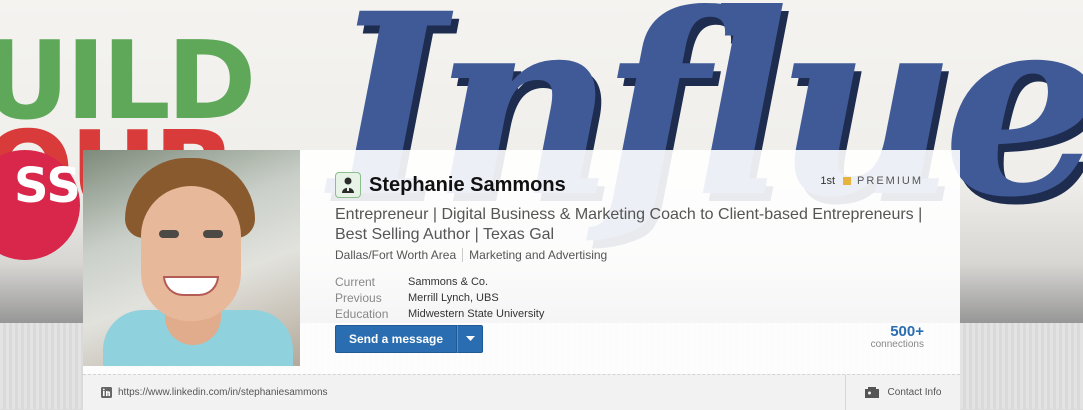 The image size is (1083, 410). Describe the element at coordinates (106, 392) in the screenshot. I see `linkedin-icon` at that location.